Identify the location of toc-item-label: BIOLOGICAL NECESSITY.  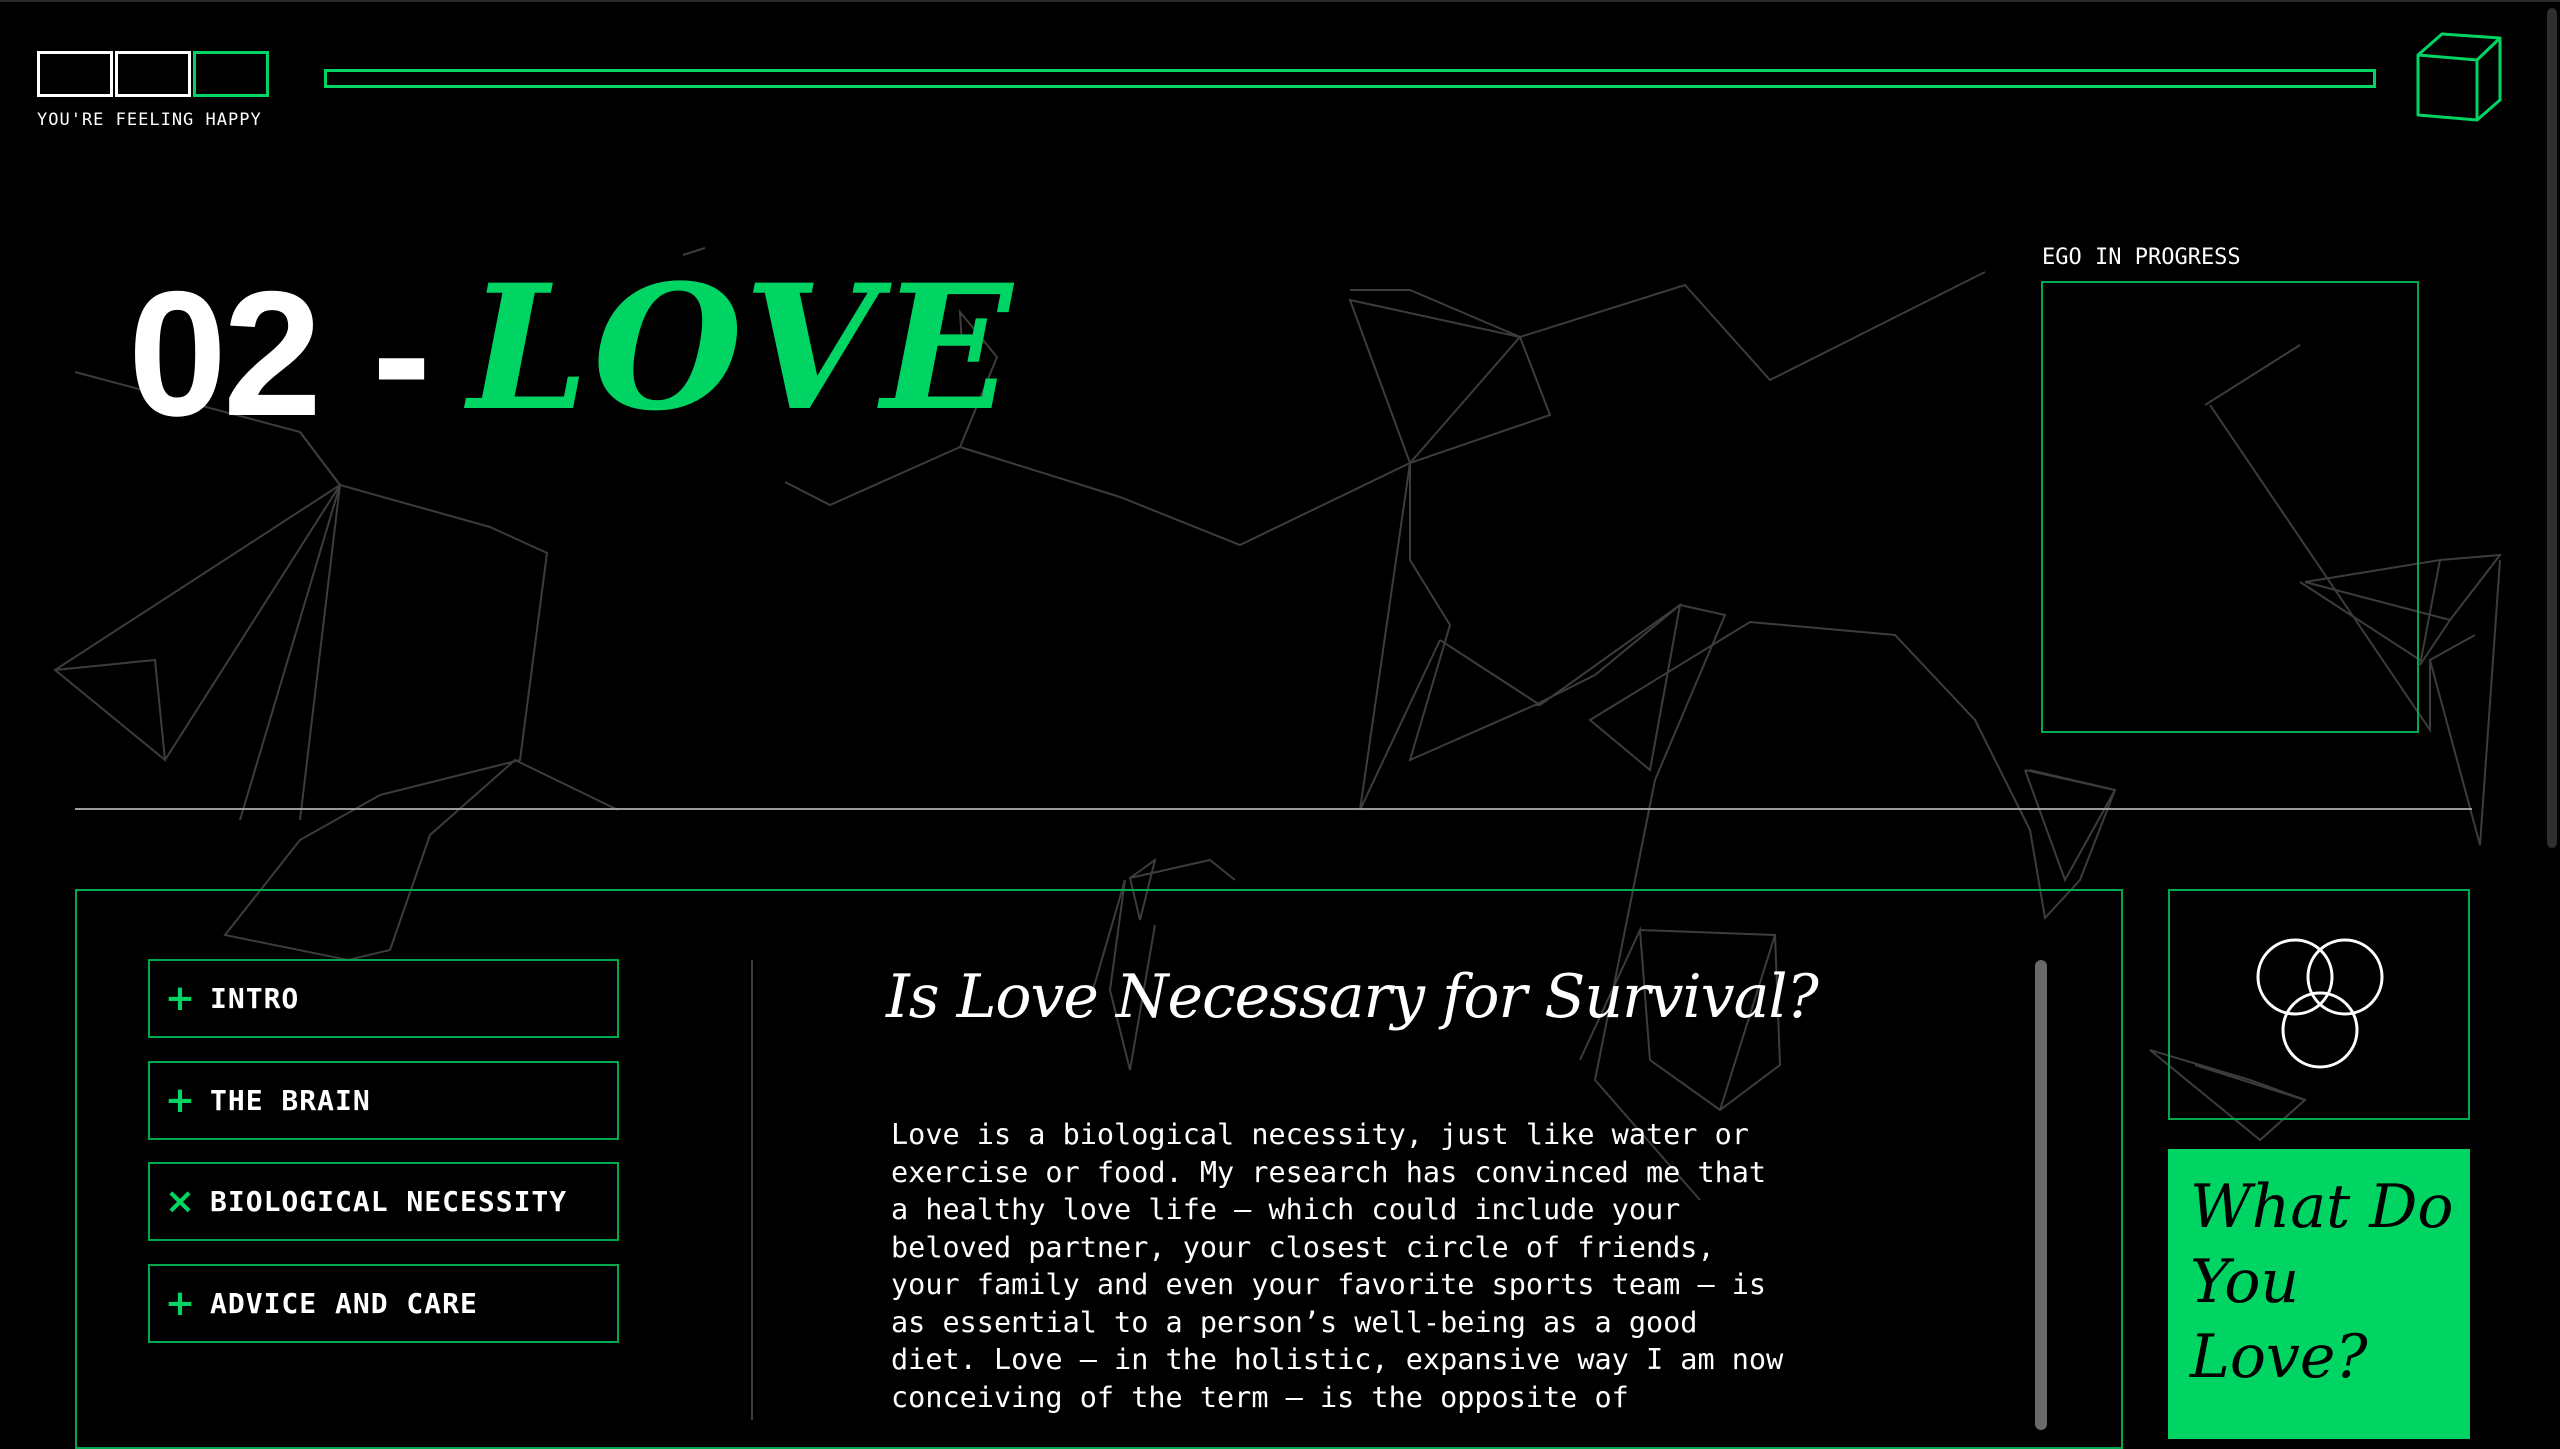
(389, 1201).